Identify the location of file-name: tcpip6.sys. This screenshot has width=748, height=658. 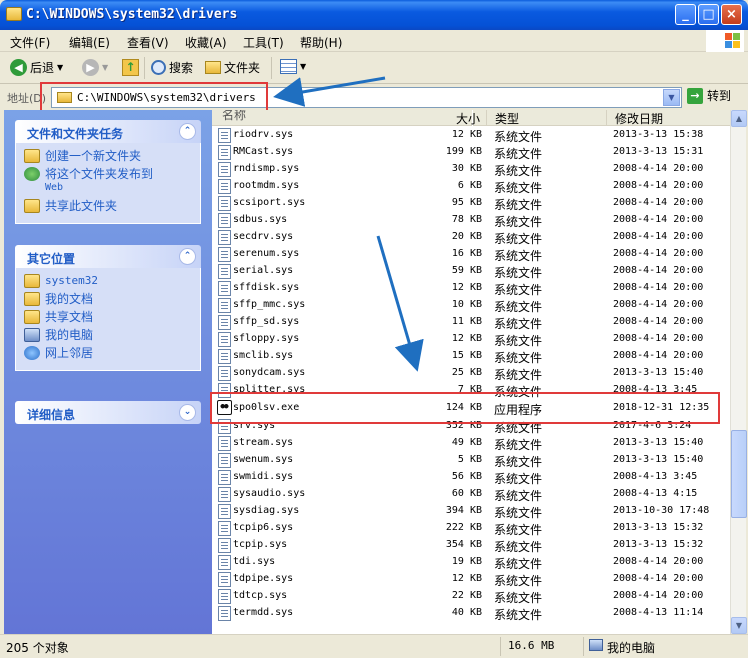
(263, 527).